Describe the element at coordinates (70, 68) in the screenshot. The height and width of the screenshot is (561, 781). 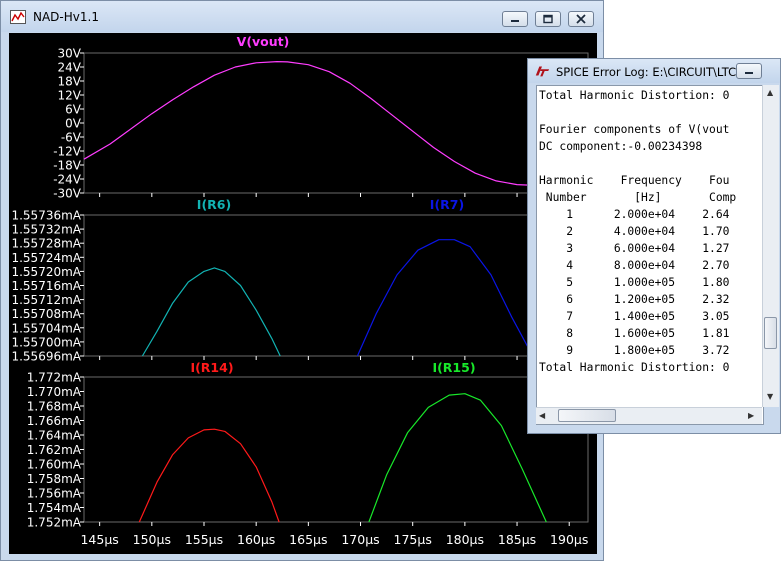
I see `y-tick-label: 24V` at that location.